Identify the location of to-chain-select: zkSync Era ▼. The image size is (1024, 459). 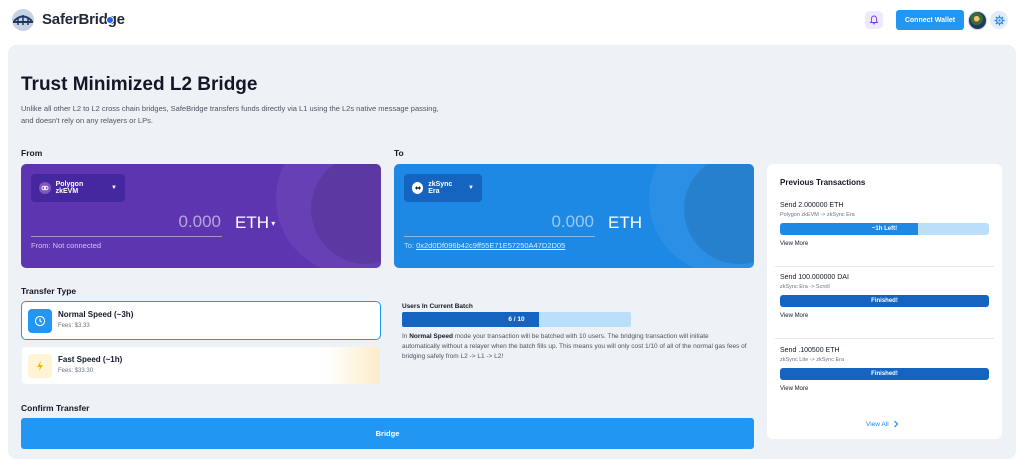
(443, 188).